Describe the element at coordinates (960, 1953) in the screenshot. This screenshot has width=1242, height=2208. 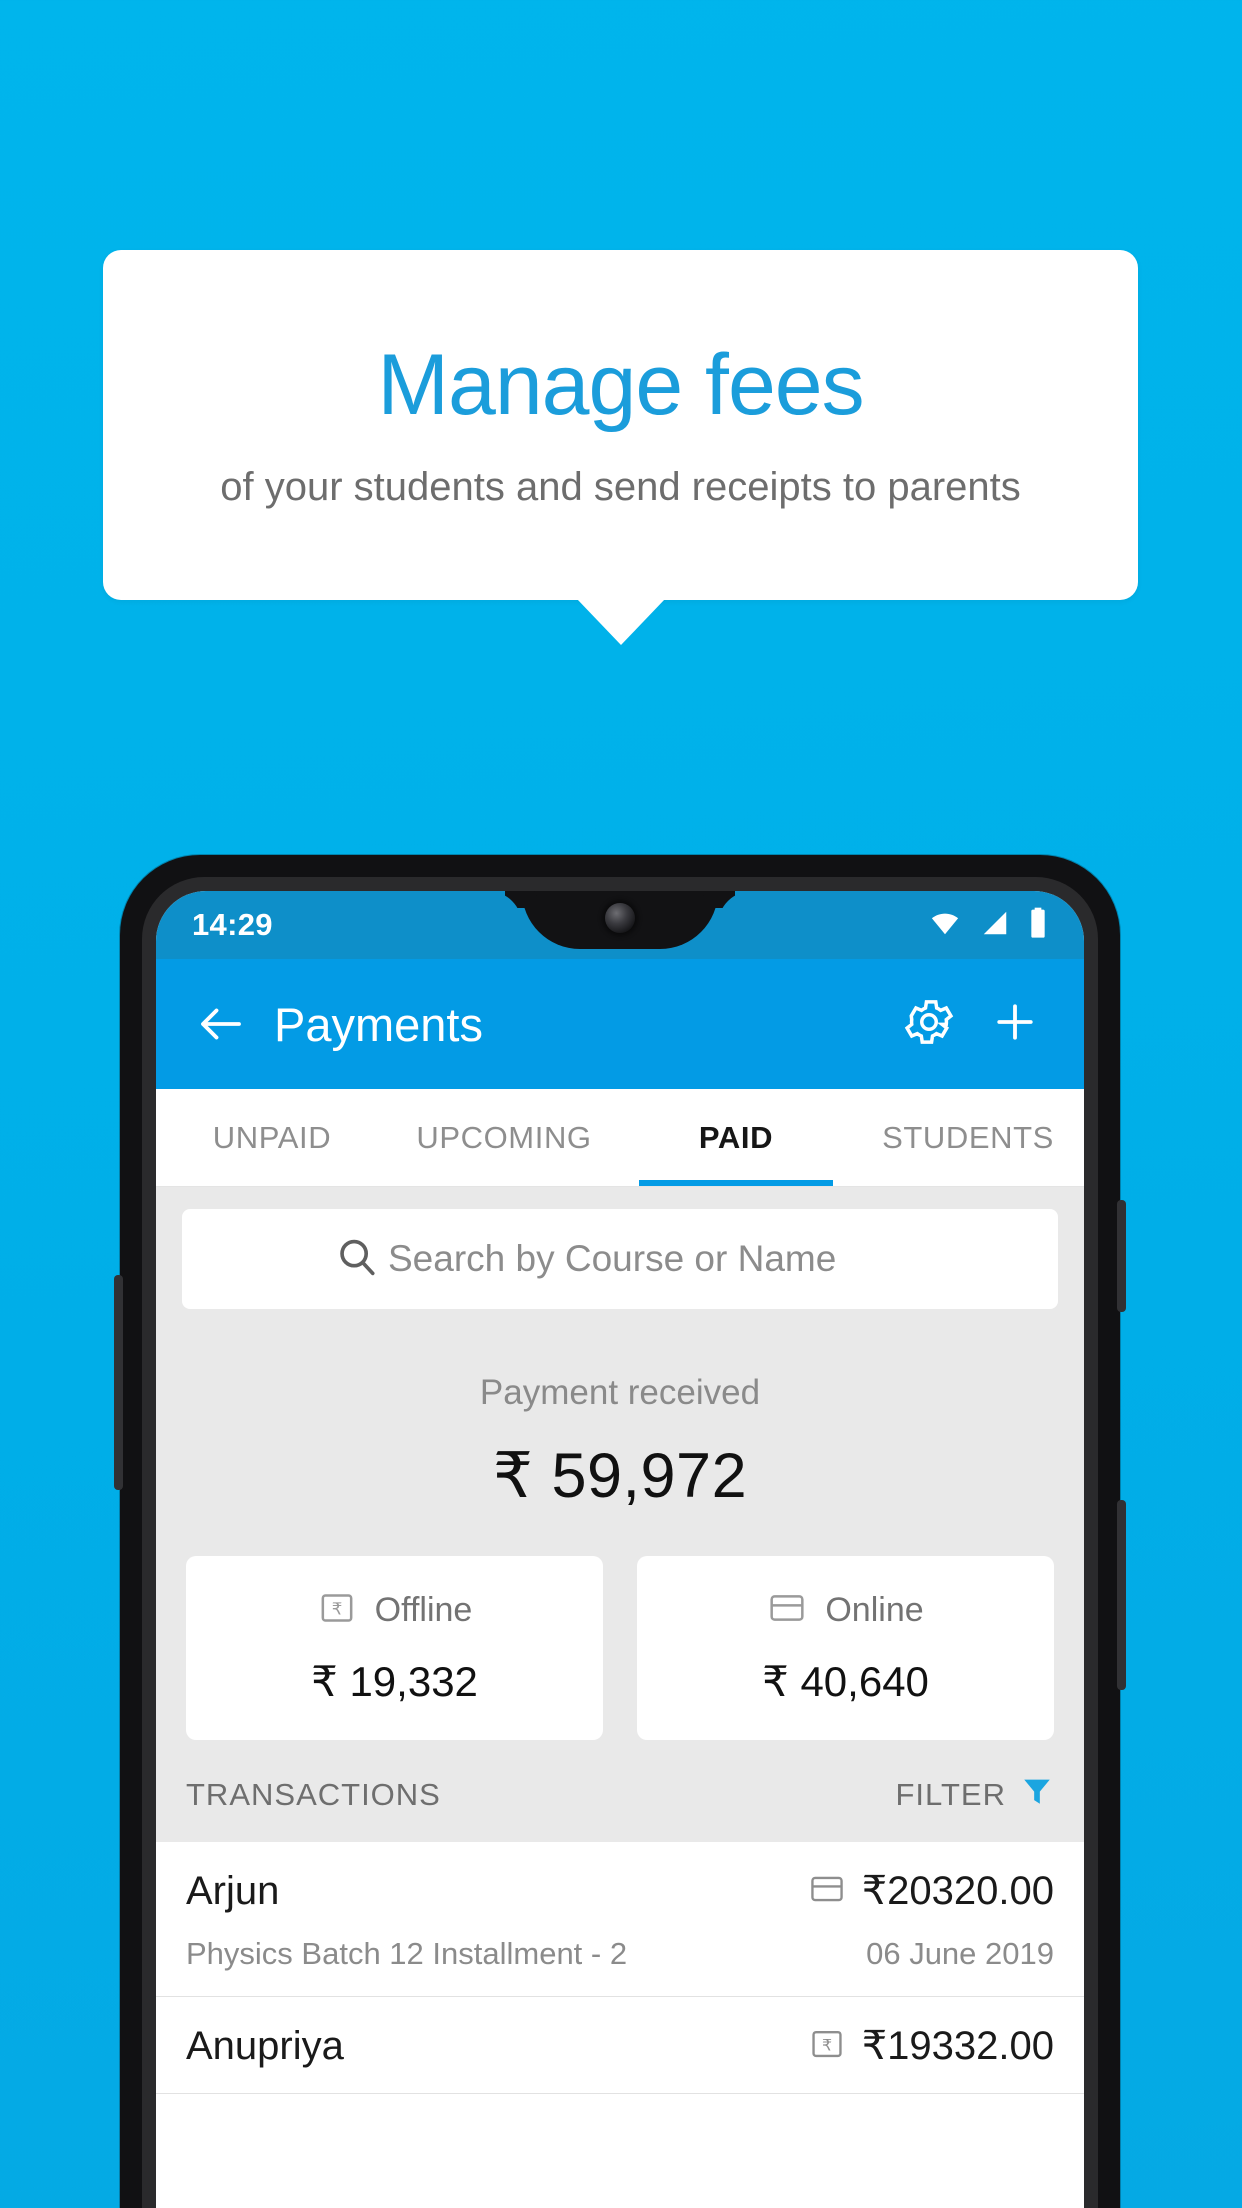
I see `transaction-date: 06 June 2019` at that location.